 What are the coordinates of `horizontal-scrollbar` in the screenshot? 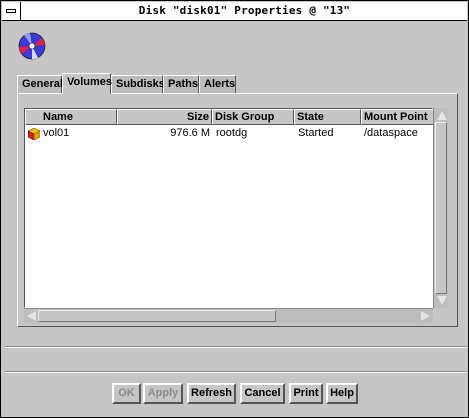 It's located at (228, 315).